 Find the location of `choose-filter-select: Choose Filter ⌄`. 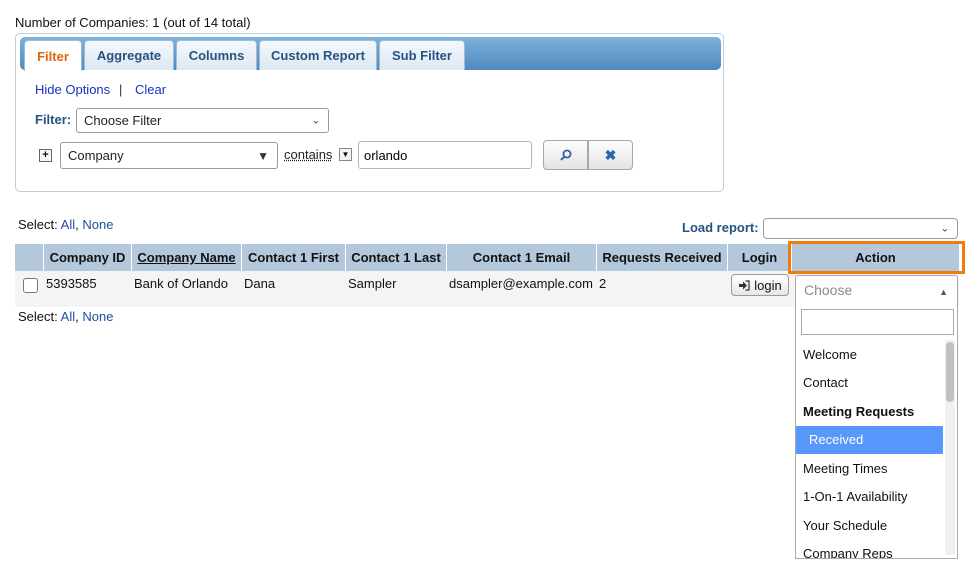

choose-filter-select: Choose Filter ⌄ is located at coordinates (202, 120).